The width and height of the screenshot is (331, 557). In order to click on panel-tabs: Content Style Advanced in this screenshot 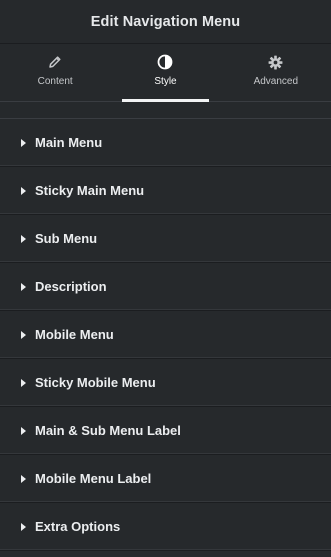, I will do `click(165, 73)`.